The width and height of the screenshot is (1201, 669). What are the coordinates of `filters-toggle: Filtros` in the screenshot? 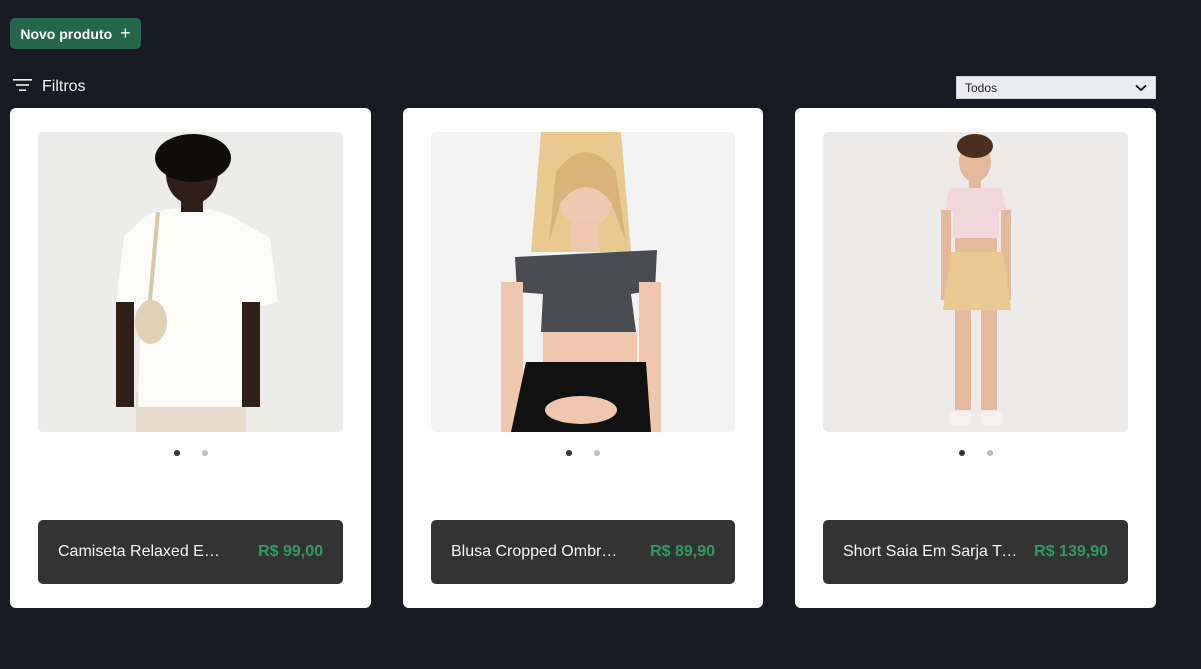 It's located at (49, 87).